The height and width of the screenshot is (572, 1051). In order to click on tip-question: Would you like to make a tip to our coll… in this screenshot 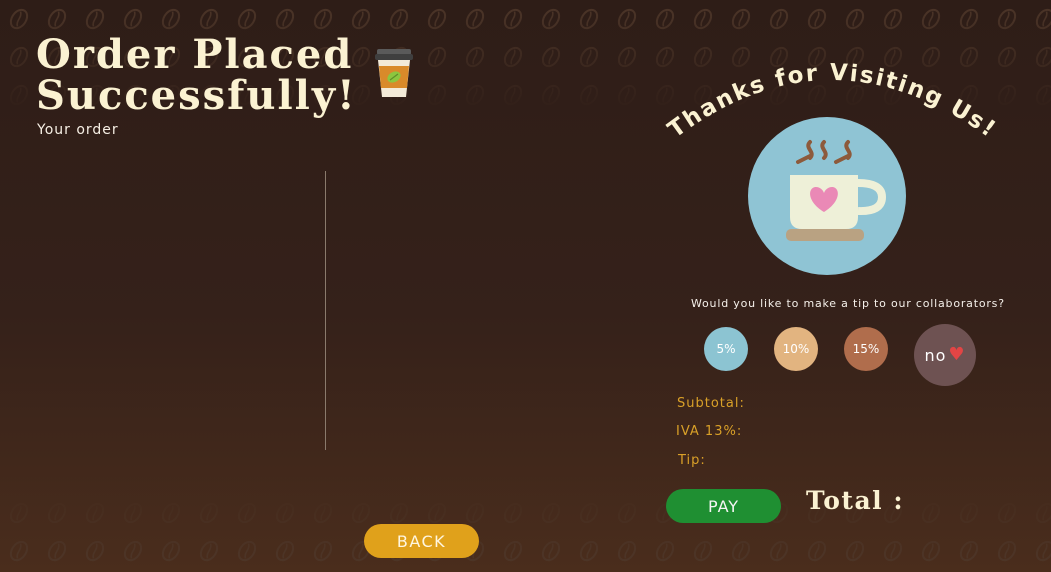, I will do `click(848, 303)`.